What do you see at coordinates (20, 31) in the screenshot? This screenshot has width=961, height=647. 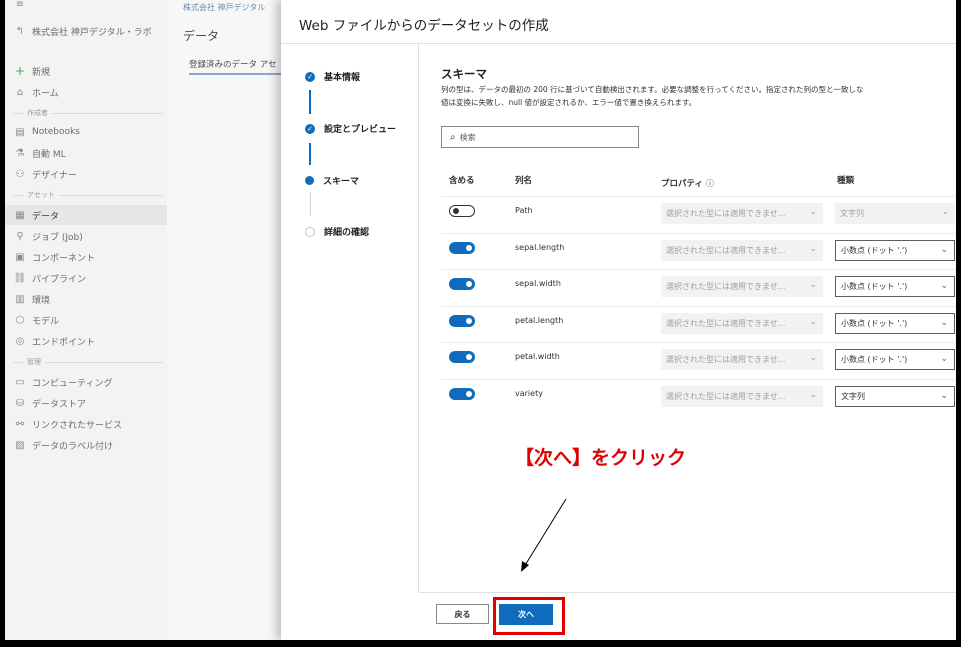 I see `back-icon: ↰` at bounding box center [20, 31].